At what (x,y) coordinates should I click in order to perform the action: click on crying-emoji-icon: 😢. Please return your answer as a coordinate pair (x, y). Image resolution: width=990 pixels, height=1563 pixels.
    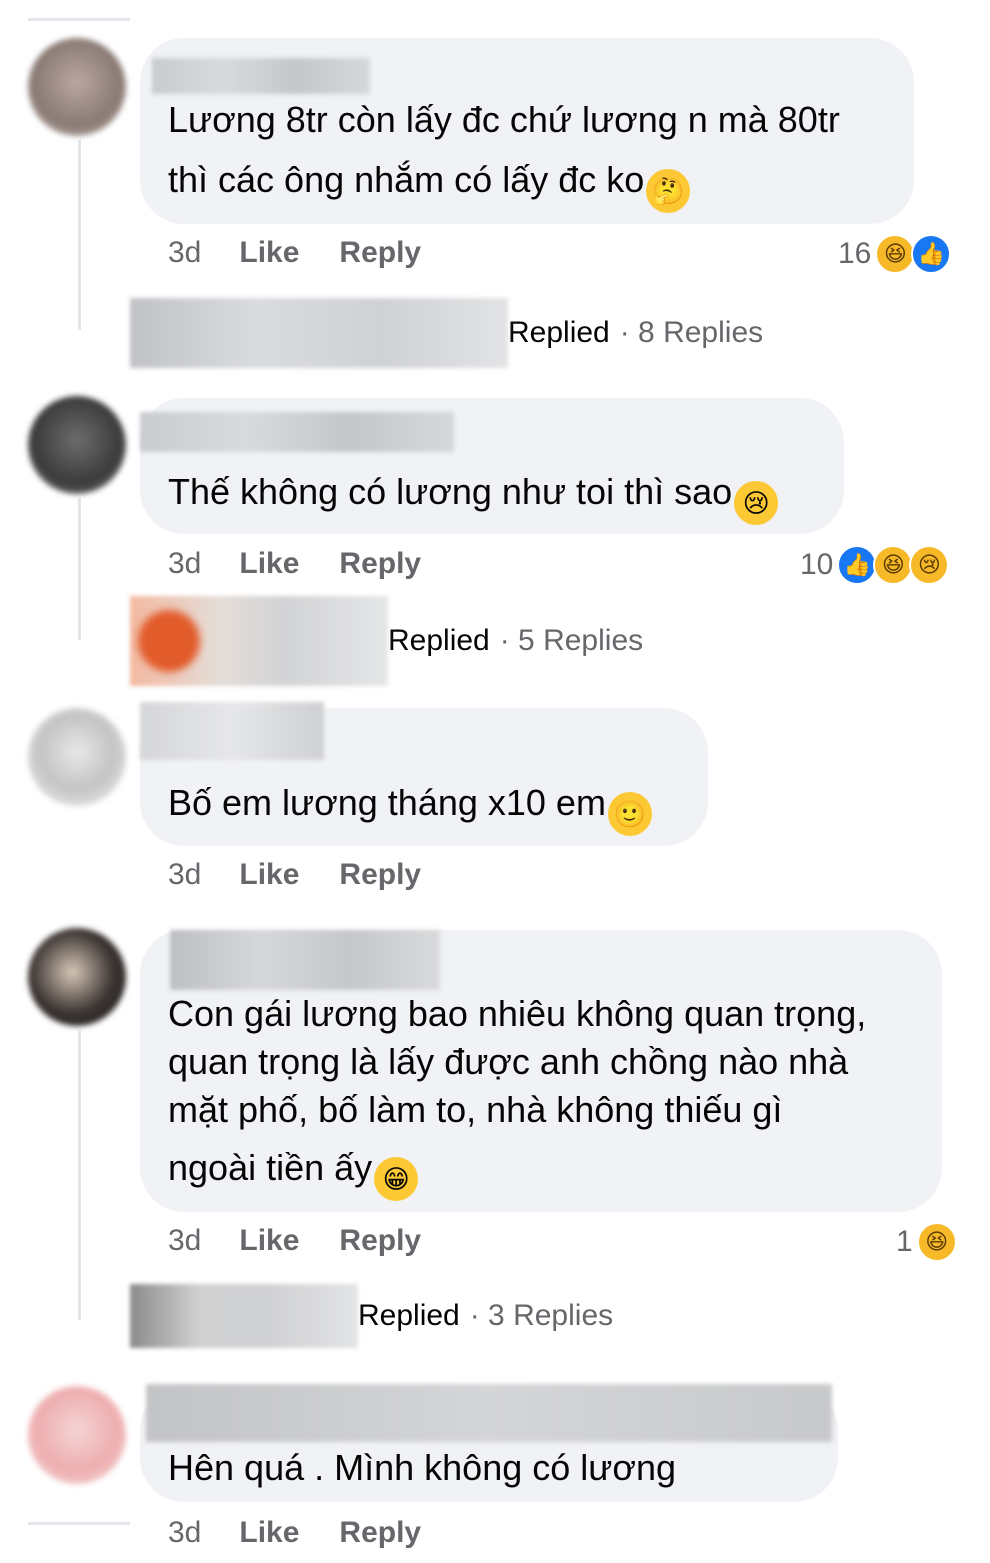
    Looking at the image, I should click on (756, 503).